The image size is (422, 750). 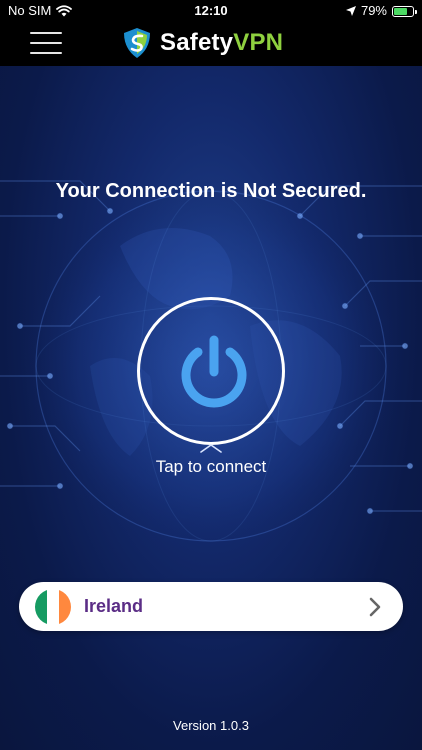 I want to click on top-bar: No SIM 12:10 79% SafetyVPN, so click(x=211, y=33).